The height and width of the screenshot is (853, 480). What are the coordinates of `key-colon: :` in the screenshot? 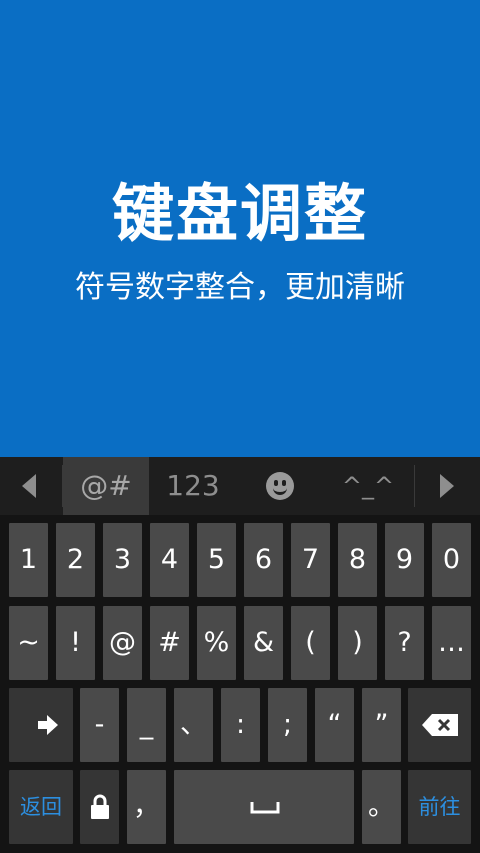 It's located at (240, 725).